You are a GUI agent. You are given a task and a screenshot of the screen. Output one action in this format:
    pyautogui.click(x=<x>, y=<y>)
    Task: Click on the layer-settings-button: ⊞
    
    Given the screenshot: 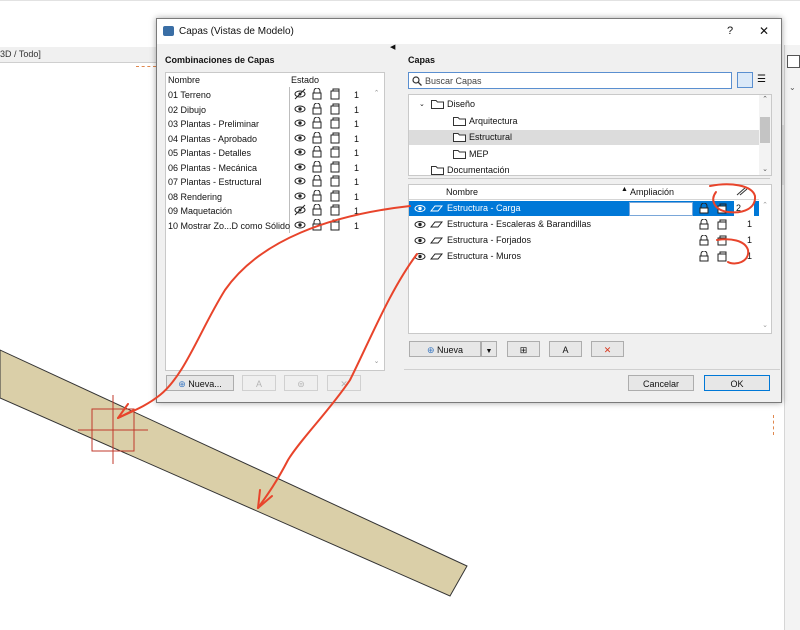 What is the action you would take?
    pyautogui.click(x=523, y=349)
    